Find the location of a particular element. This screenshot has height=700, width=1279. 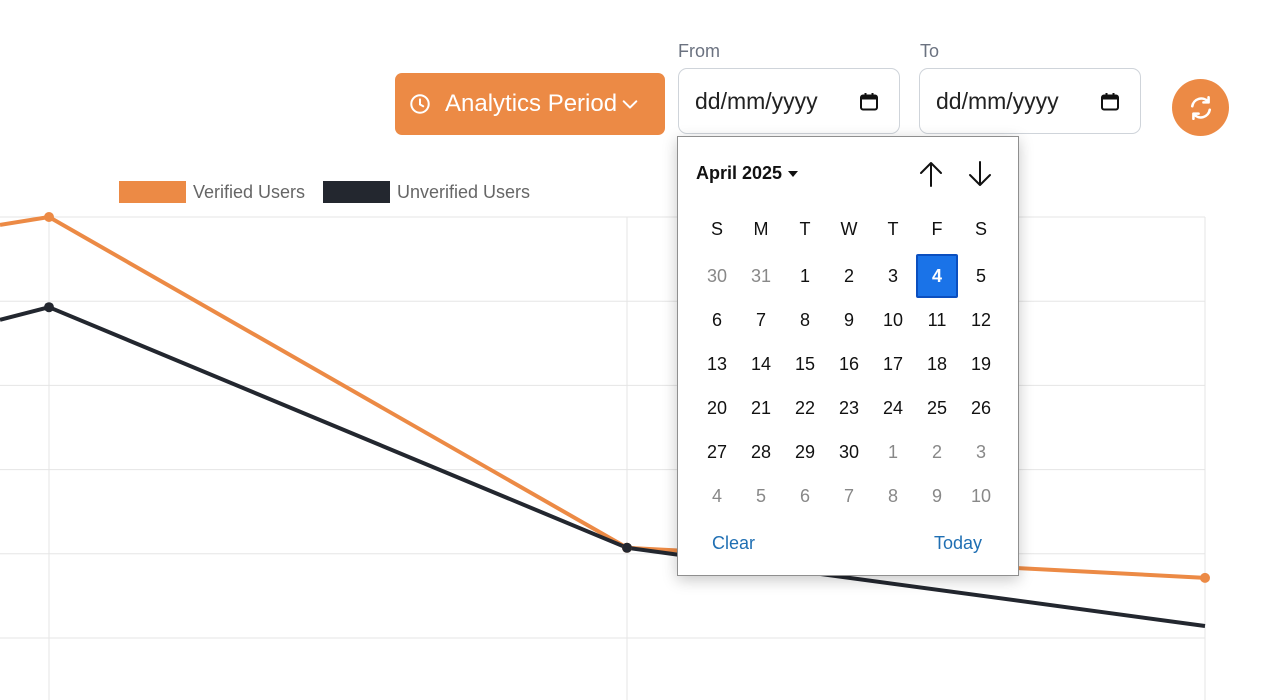

calendar-day: 16 is located at coordinates (849, 364).